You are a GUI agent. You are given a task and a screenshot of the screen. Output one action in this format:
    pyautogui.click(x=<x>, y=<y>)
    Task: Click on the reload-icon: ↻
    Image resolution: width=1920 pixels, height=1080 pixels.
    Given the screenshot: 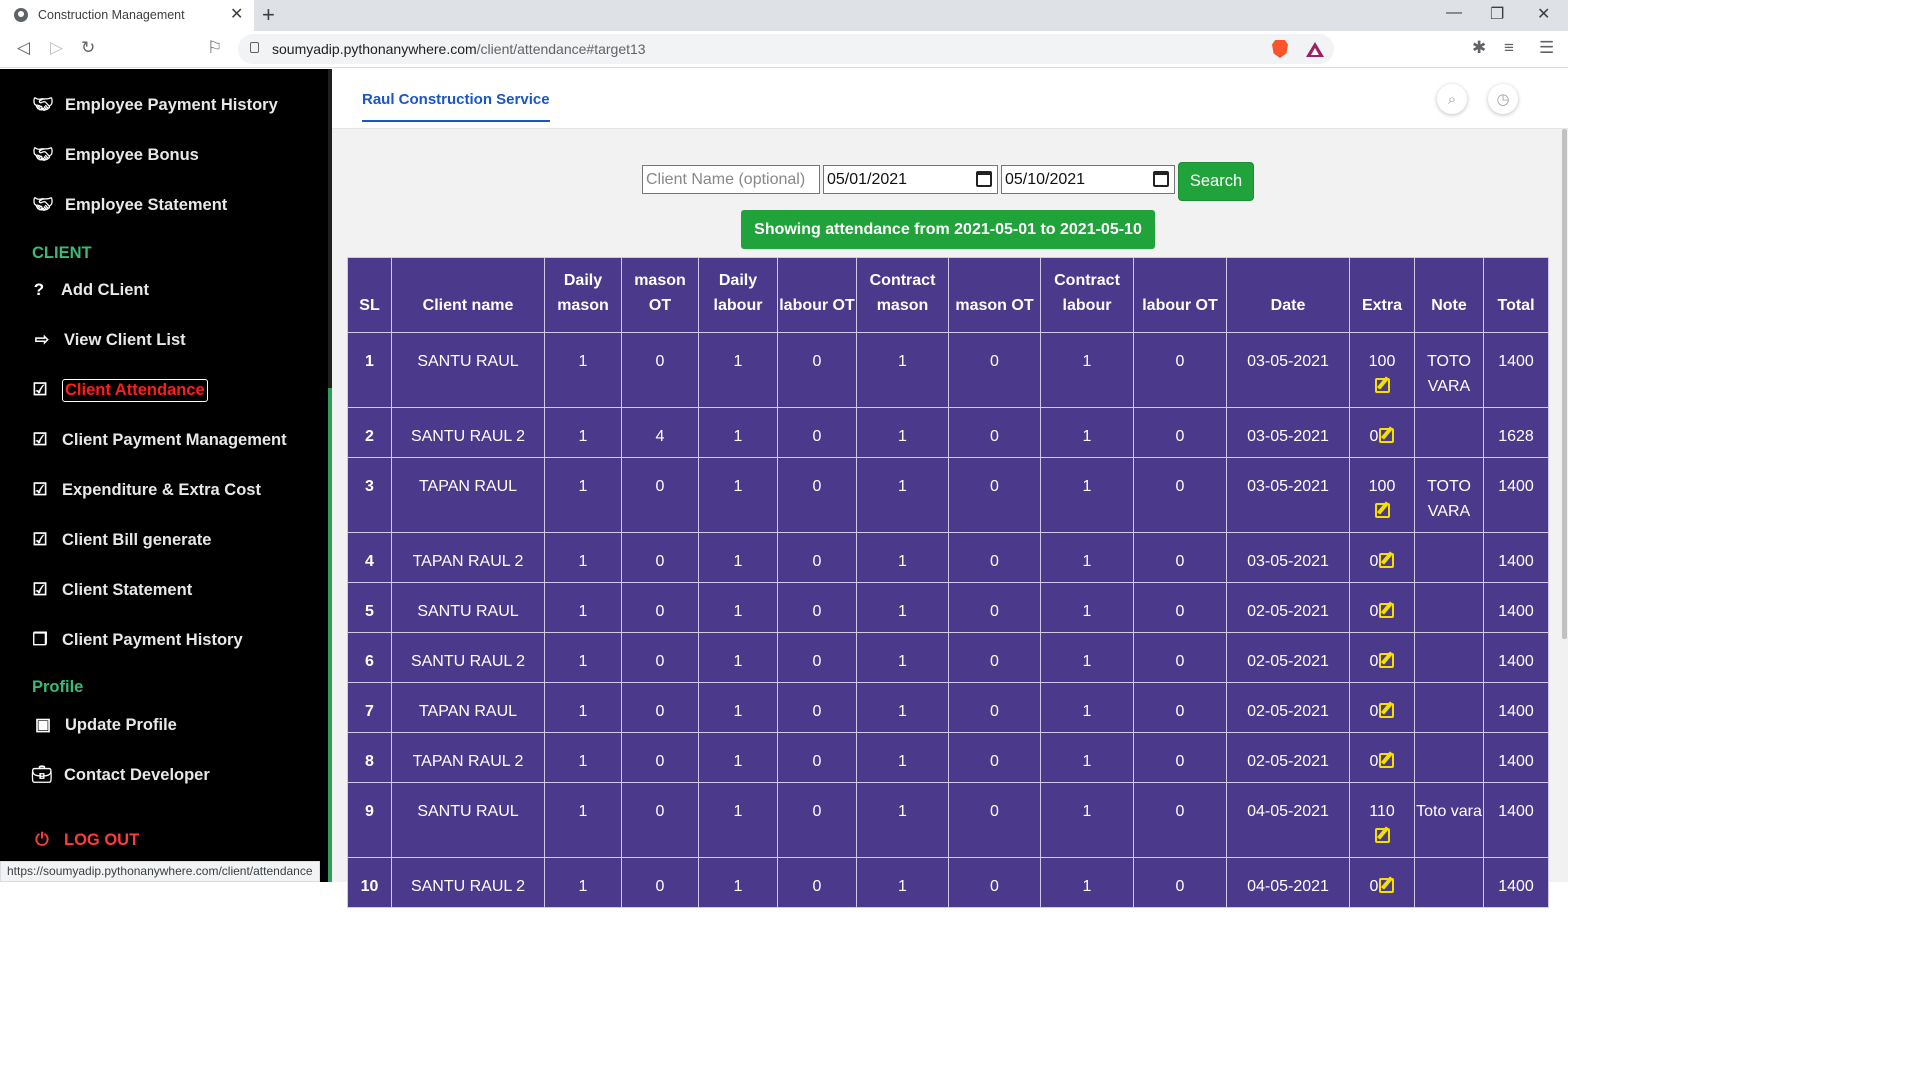 What is the action you would take?
    pyautogui.click(x=88, y=48)
    